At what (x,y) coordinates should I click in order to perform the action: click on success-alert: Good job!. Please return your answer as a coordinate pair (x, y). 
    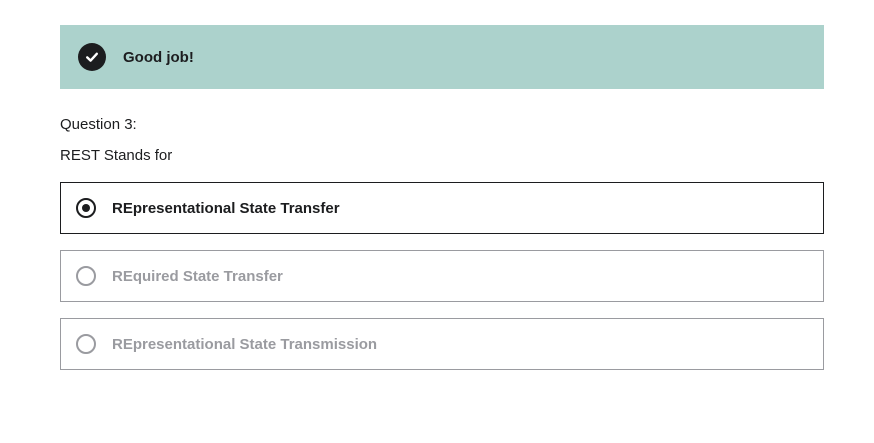
    Looking at the image, I should click on (442, 57).